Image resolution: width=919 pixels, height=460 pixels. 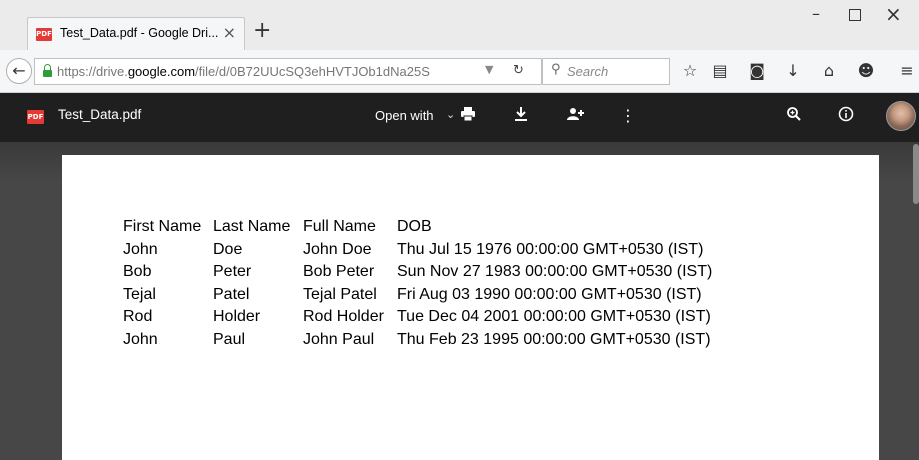 What do you see at coordinates (554, 317) in the screenshot?
I see `cell-dob: Tue Dec 04 2001 00:00:00 GMT+0530 (IST)` at bounding box center [554, 317].